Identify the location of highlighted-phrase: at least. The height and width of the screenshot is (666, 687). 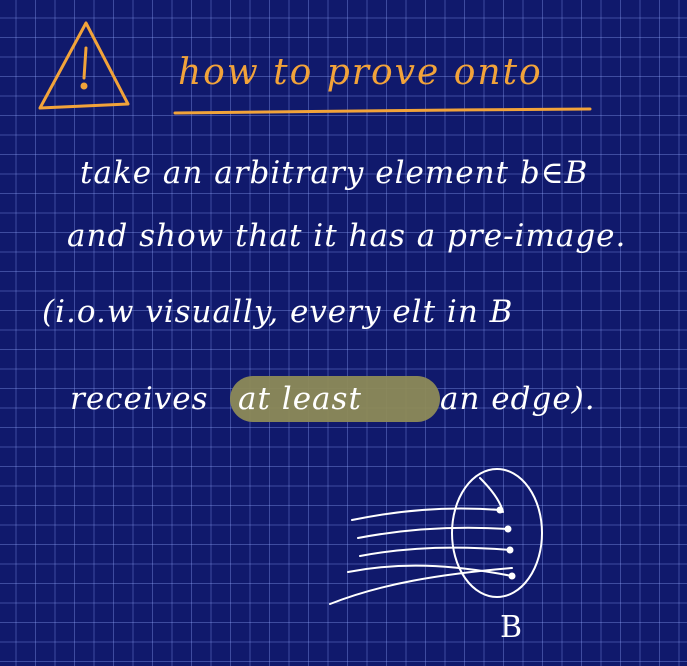
(300, 399).